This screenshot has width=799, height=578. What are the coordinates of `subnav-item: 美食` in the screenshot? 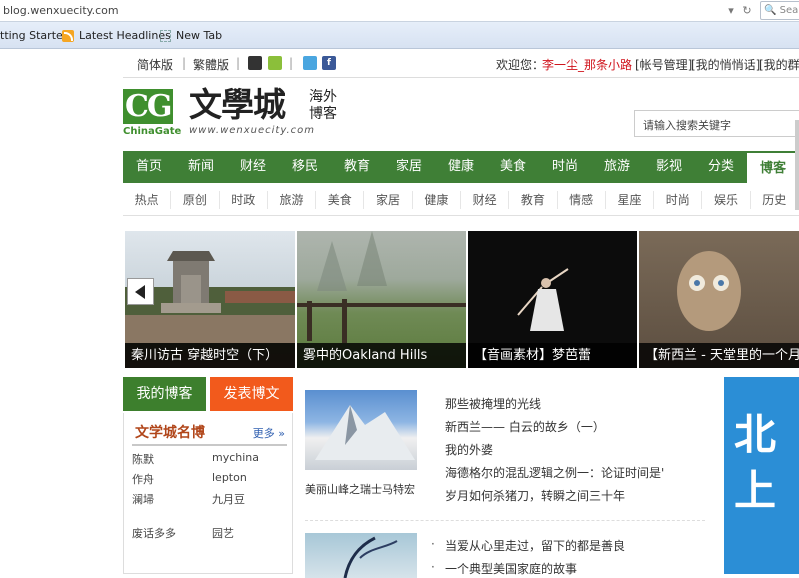 It's located at (340, 200).